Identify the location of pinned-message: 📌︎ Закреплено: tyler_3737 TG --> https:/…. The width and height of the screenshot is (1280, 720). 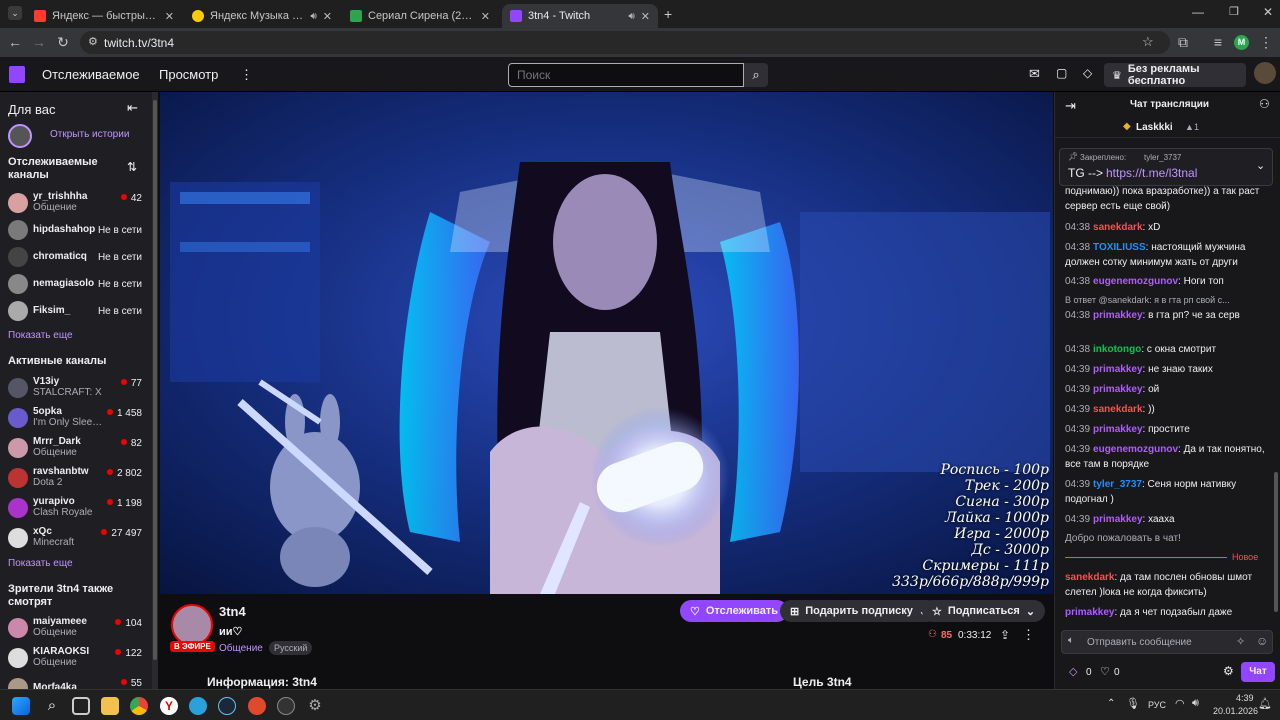
(1166, 167).